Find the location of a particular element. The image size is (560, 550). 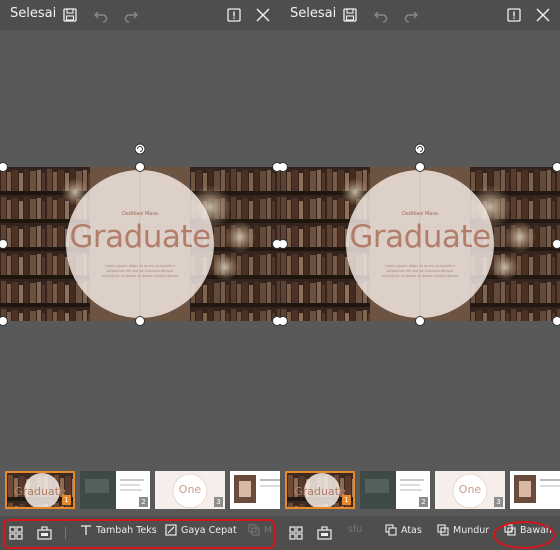

bring-front-button: Atas is located at coordinates (403, 530).